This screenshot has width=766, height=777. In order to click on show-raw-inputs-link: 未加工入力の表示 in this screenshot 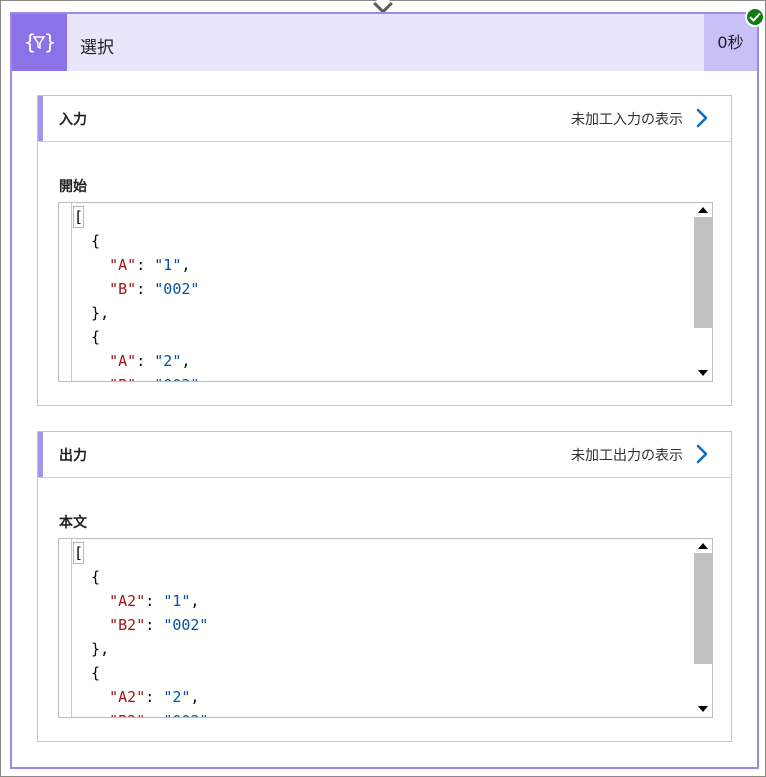, I will do `click(627, 119)`.